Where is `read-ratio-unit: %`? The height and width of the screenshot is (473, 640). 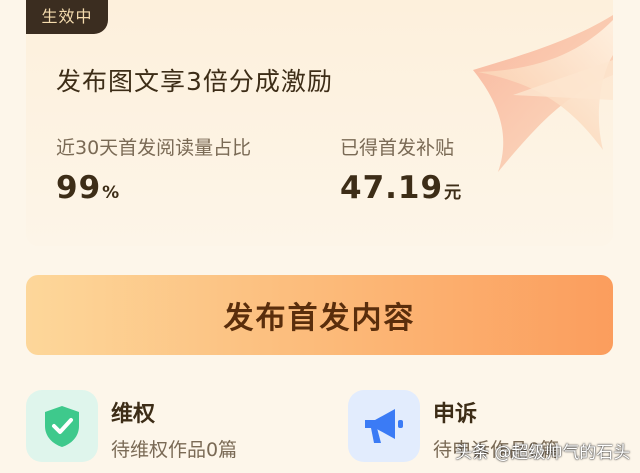
read-ratio-unit: % is located at coordinates (111, 193).